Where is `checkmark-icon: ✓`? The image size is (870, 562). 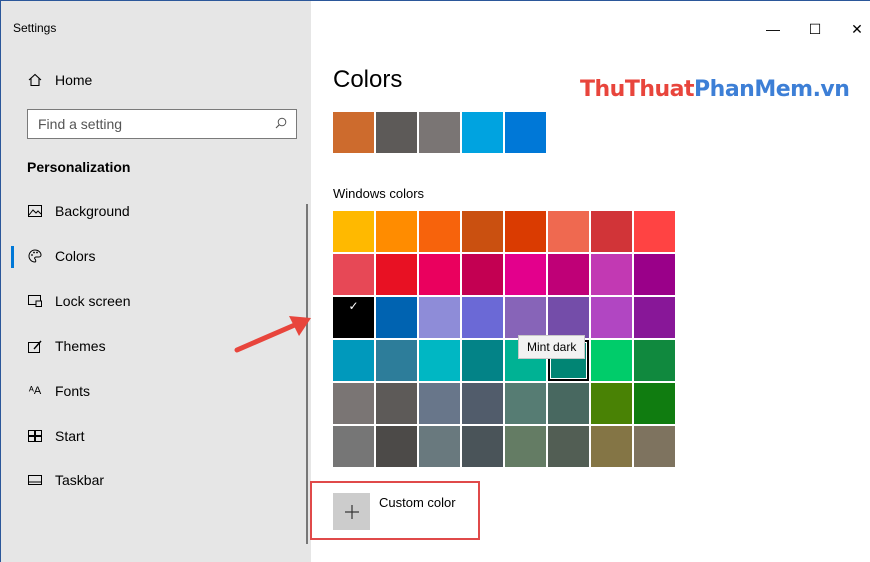
checkmark-icon: ✓ is located at coordinates (353, 317).